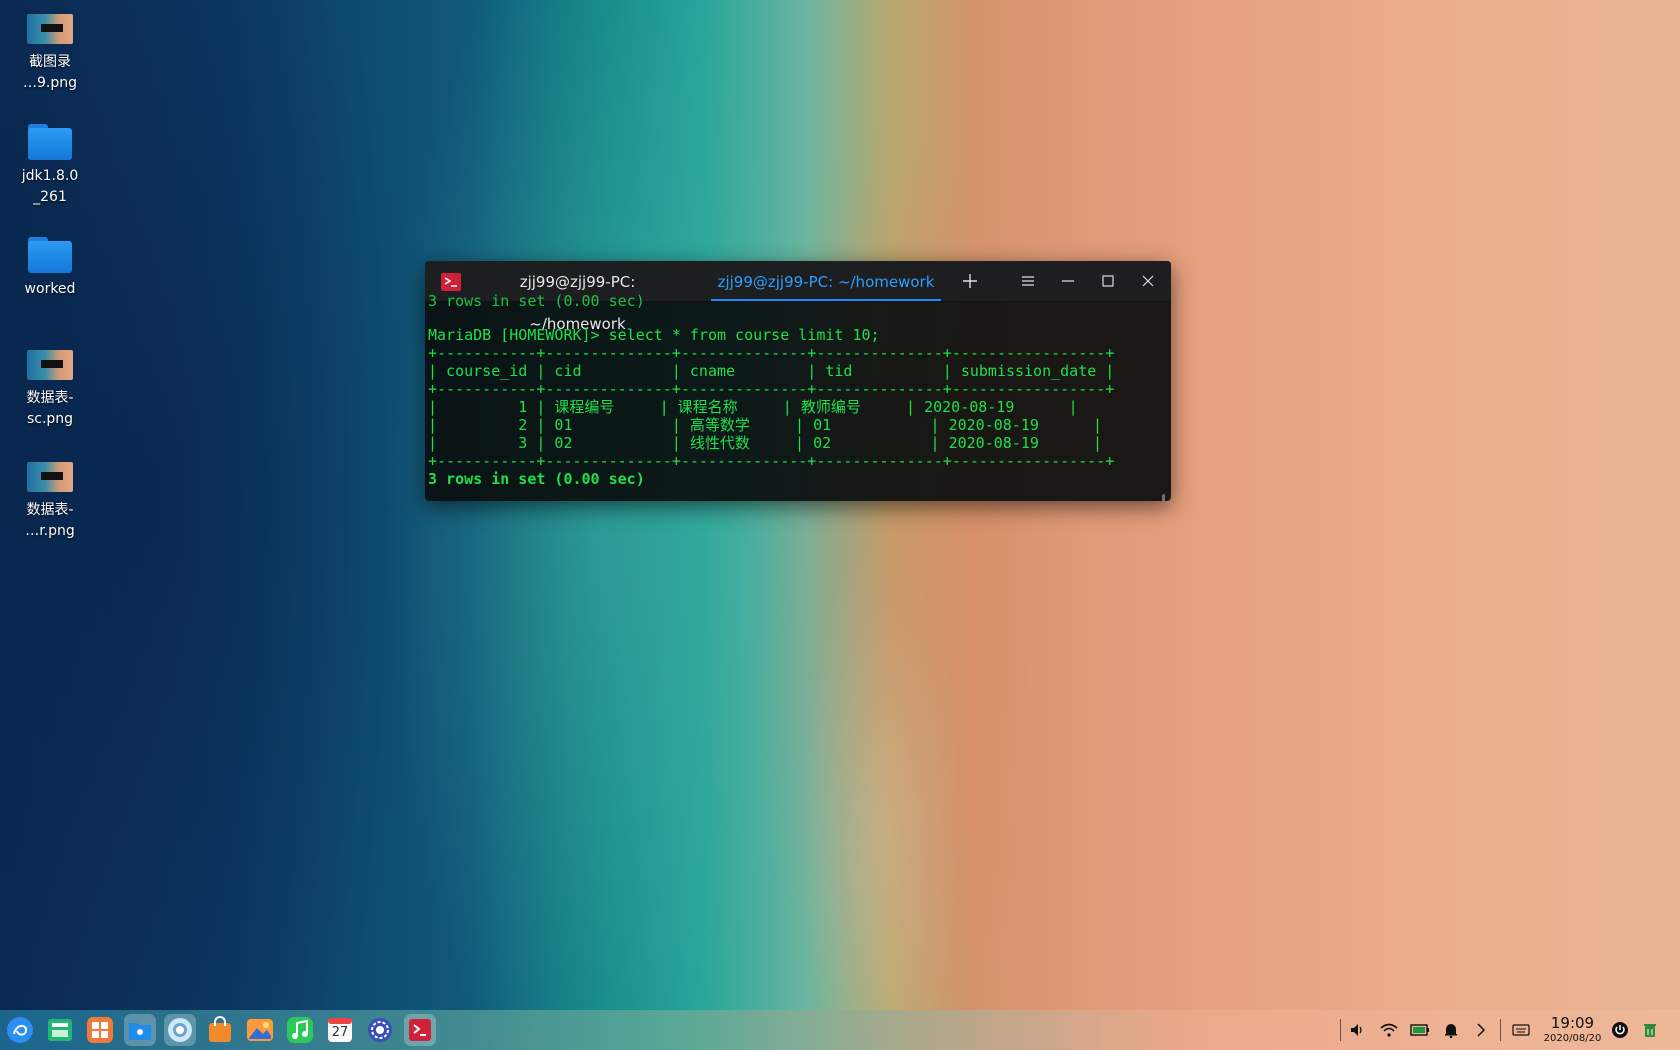 This screenshot has height=1050, width=1680. I want to click on calendar-button: 27, so click(340, 1030).